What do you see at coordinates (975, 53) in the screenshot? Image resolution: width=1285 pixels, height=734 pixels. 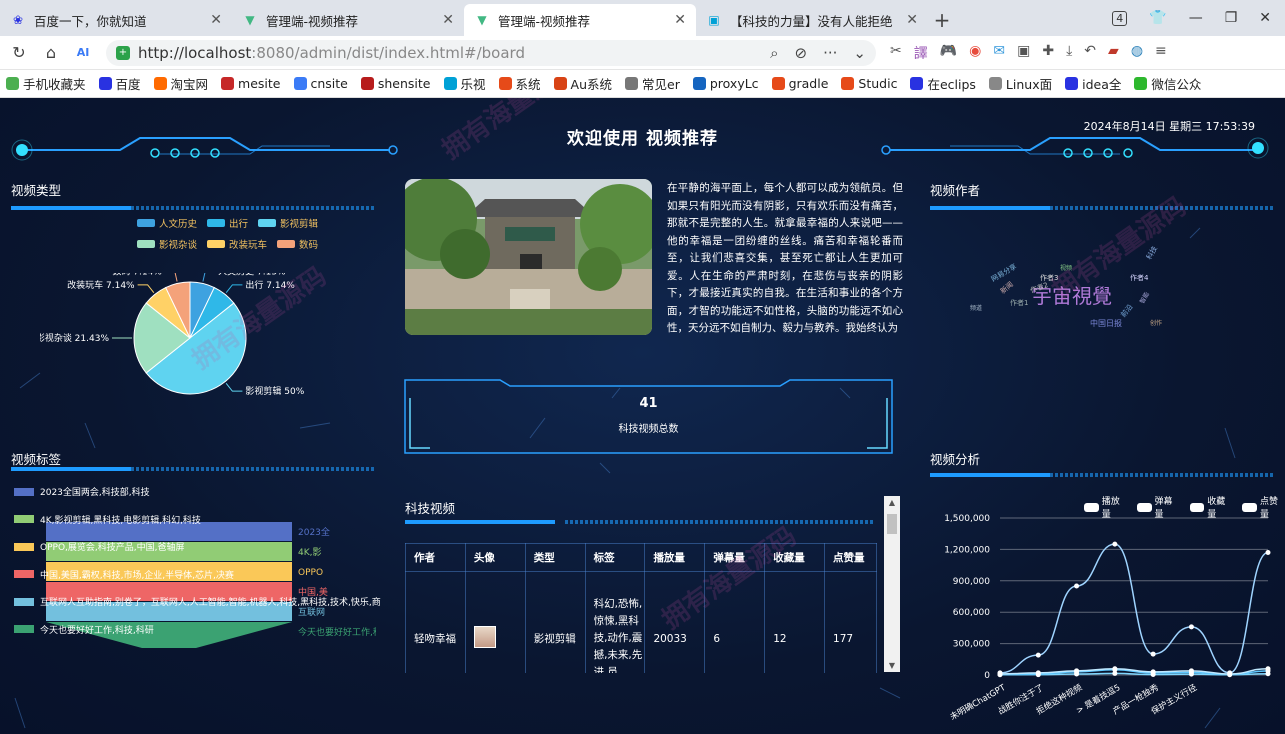 I see `weibo-icon: ◉` at bounding box center [975, 53].